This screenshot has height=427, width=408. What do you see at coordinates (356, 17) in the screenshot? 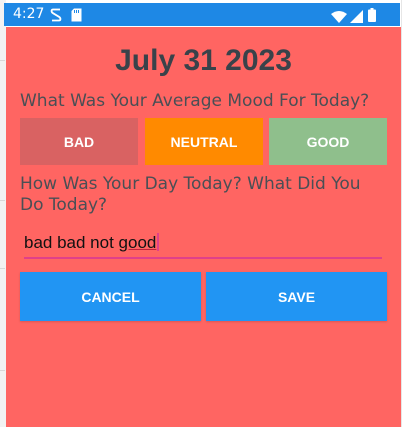
I see `signal-icon` at bounding box center [356, 17].